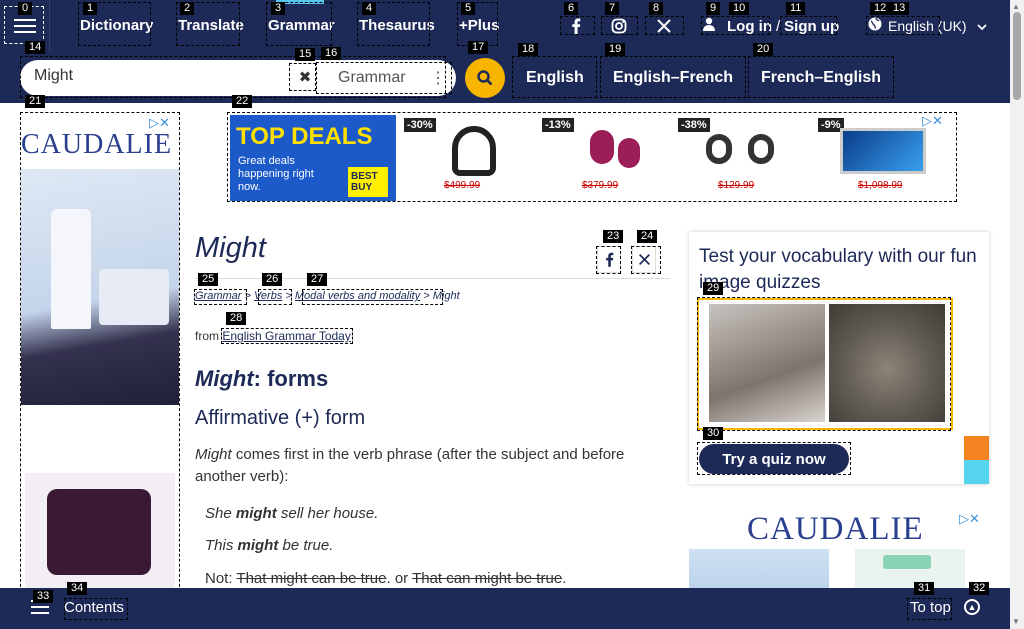  What do you see at coordinates (306, 545) in the screenshot?
I see `example-text: be true.` at bounding box center [306, 545].